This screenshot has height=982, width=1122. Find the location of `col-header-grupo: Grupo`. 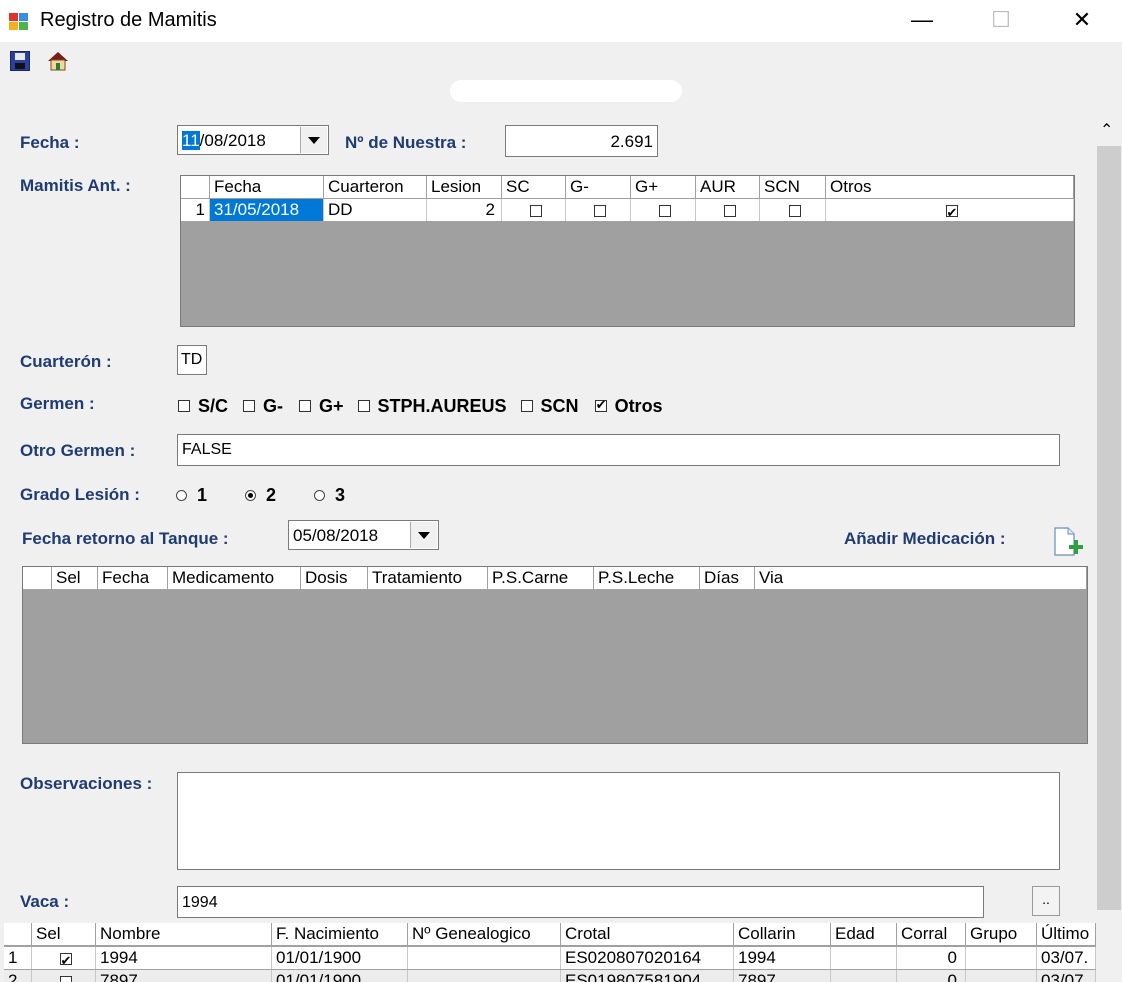

col-header-grupo: Grupo is located at coordinates (1001, 934).